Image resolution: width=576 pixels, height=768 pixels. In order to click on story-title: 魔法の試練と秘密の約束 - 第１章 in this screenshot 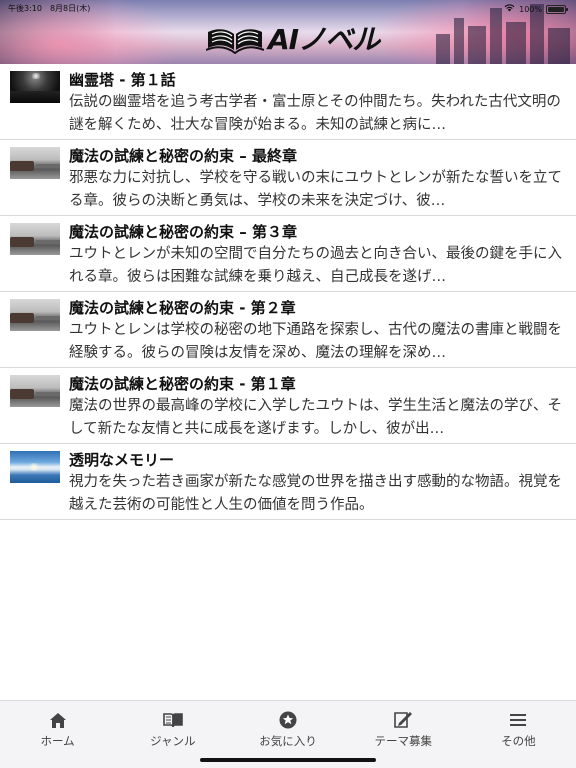, I will do `click(182, 384)`.